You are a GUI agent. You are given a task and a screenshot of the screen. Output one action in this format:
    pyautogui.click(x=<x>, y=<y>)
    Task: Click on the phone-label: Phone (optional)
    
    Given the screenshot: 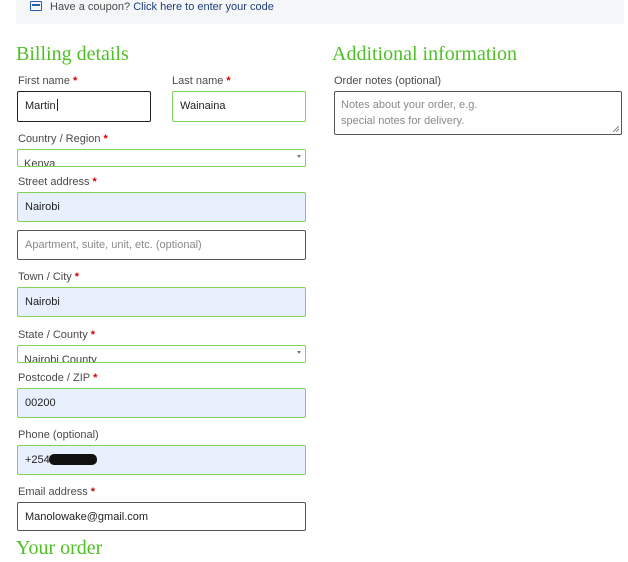 What is the action you would take?
    pyautogui.click(x=58, y=435)
    